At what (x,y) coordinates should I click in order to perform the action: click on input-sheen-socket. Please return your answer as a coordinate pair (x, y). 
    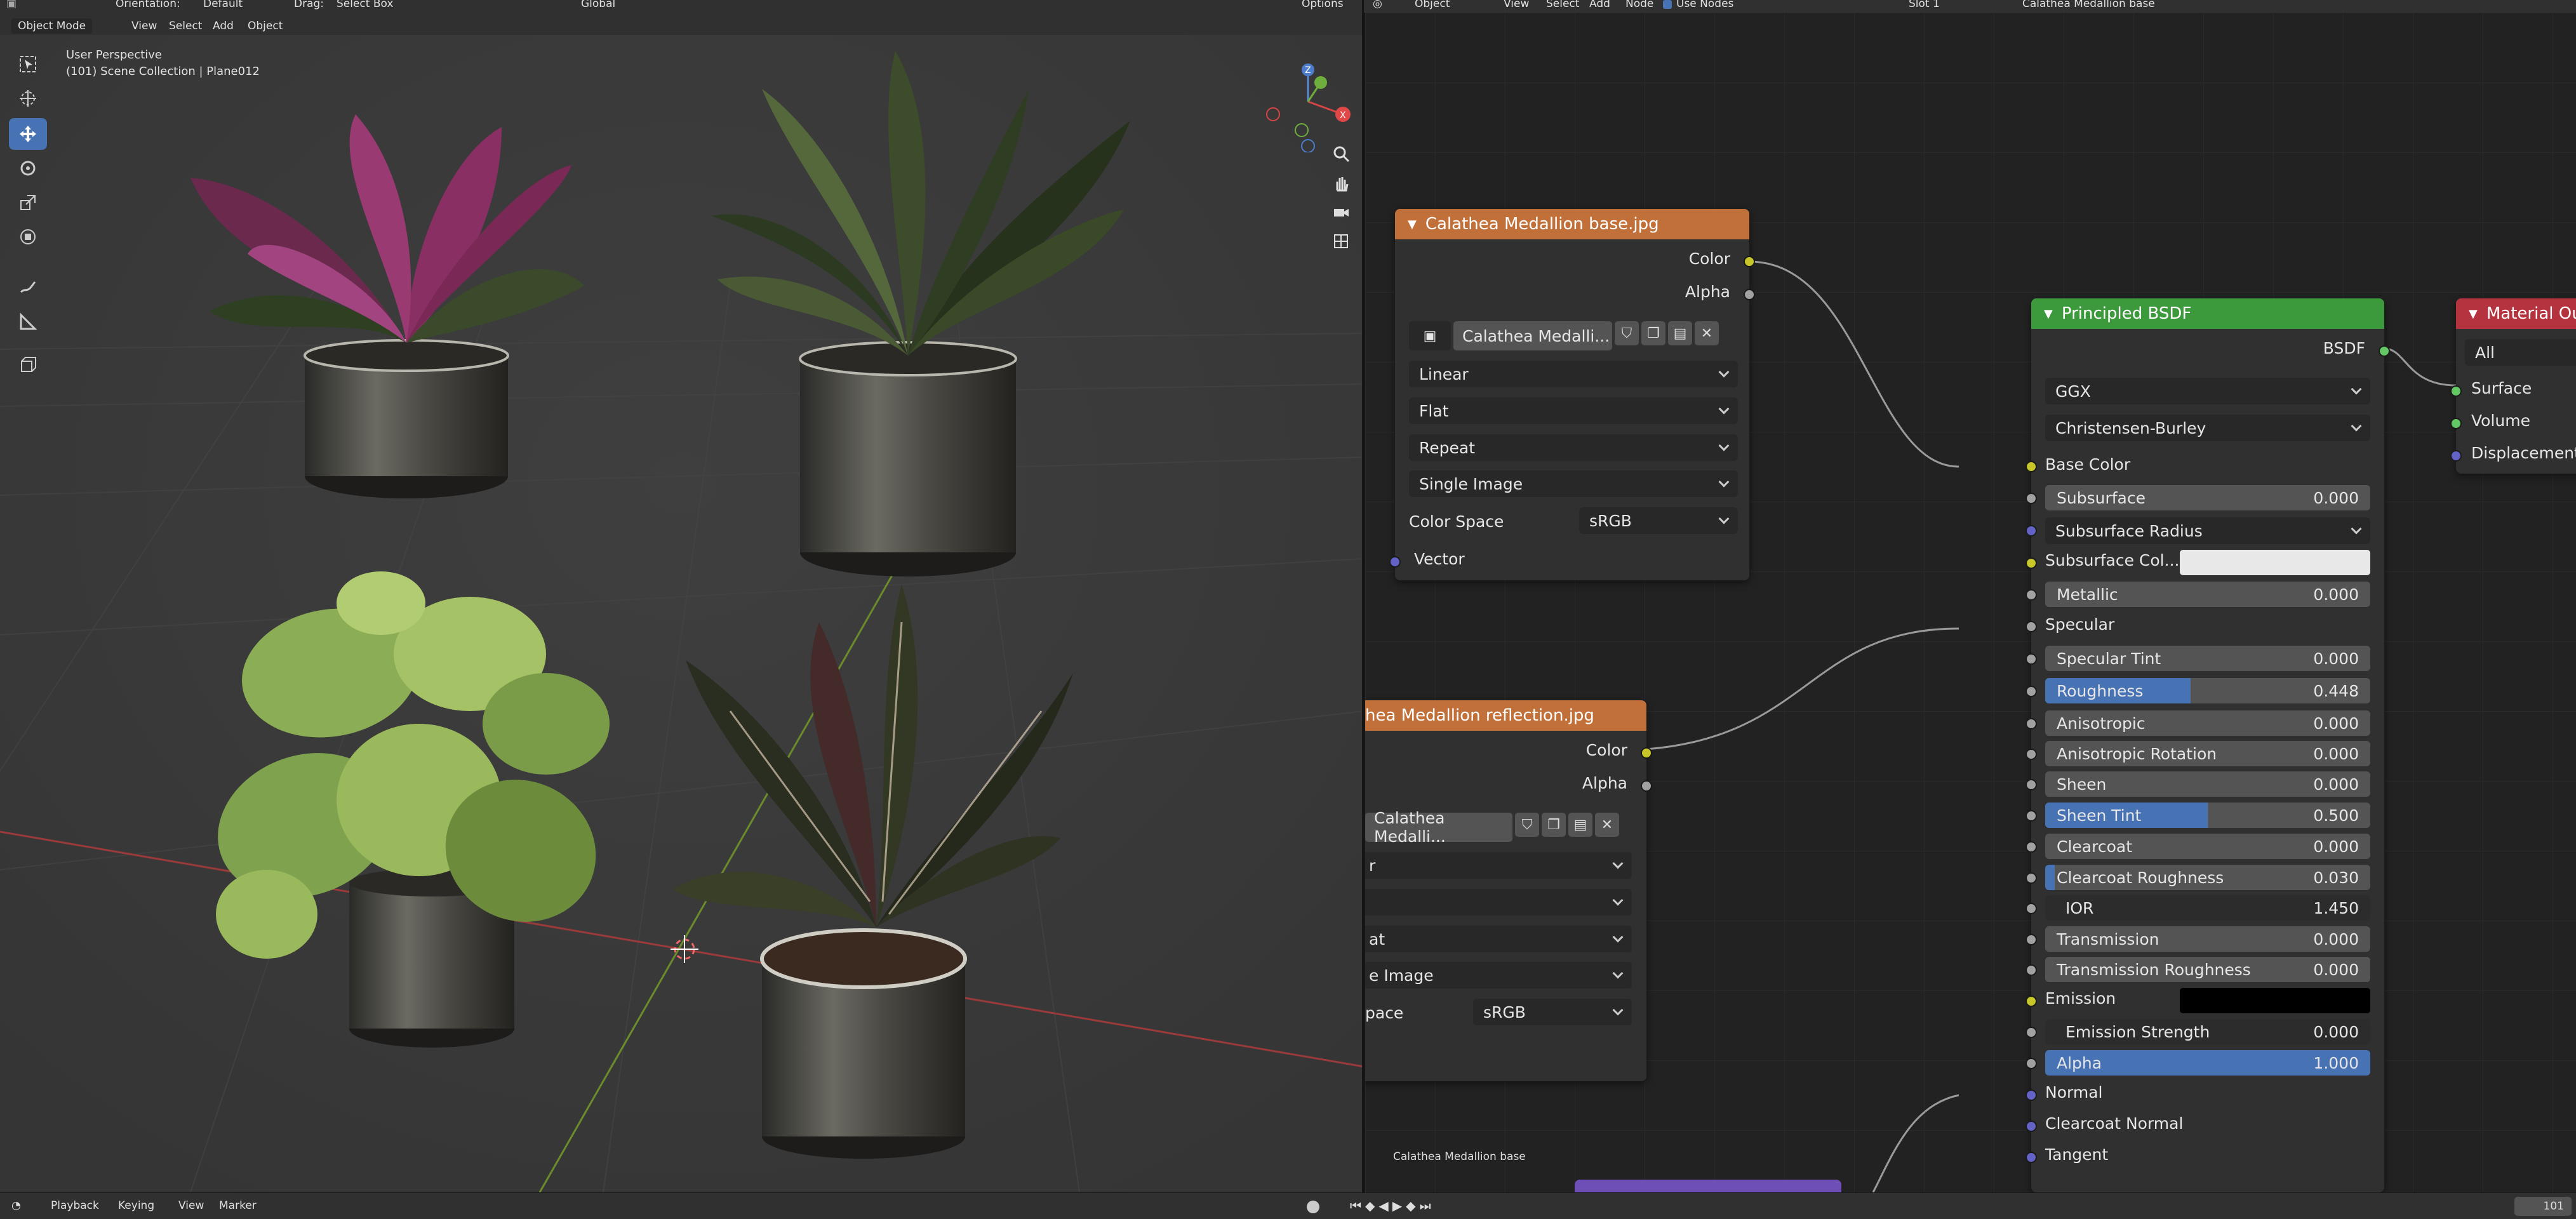
    Looking at the image, I should click on (2031, 784).